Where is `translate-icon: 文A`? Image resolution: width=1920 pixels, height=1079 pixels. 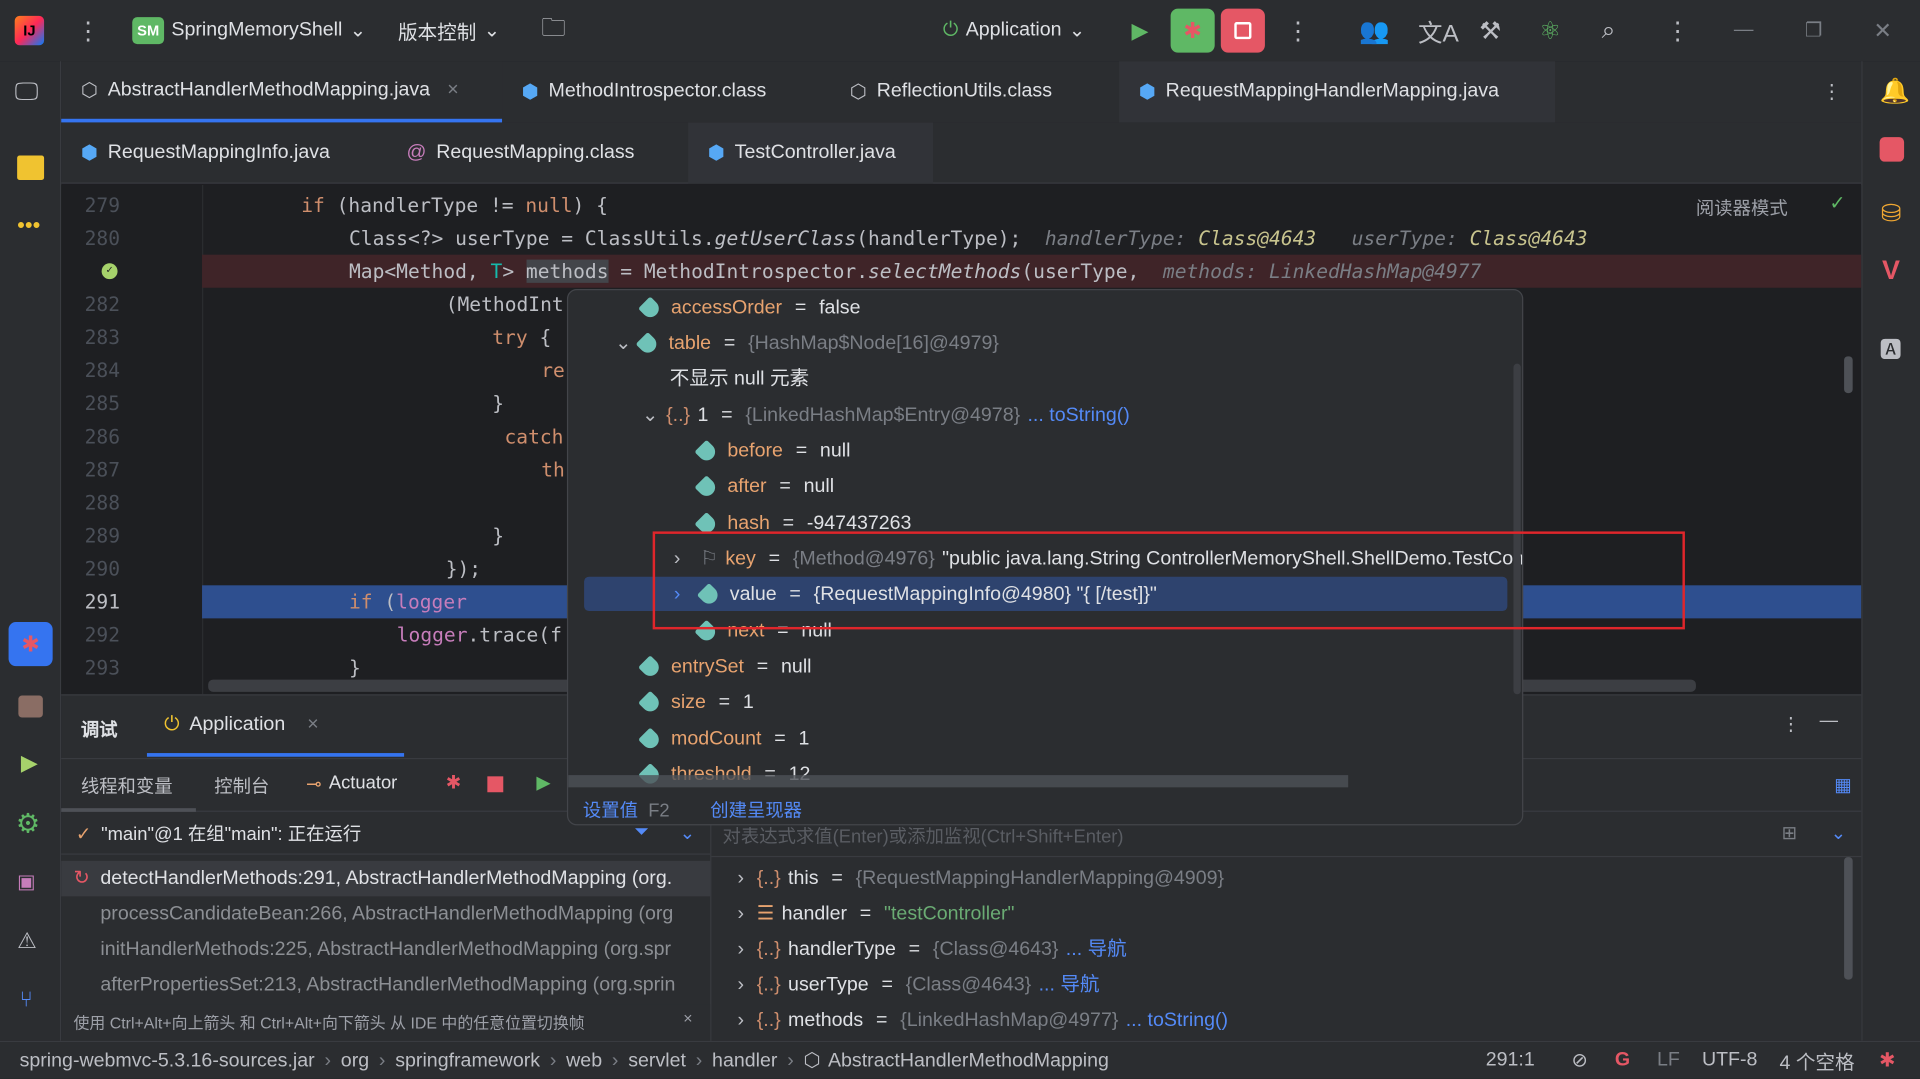 translate-icon: 文A is located at coordinates (1438, 30).